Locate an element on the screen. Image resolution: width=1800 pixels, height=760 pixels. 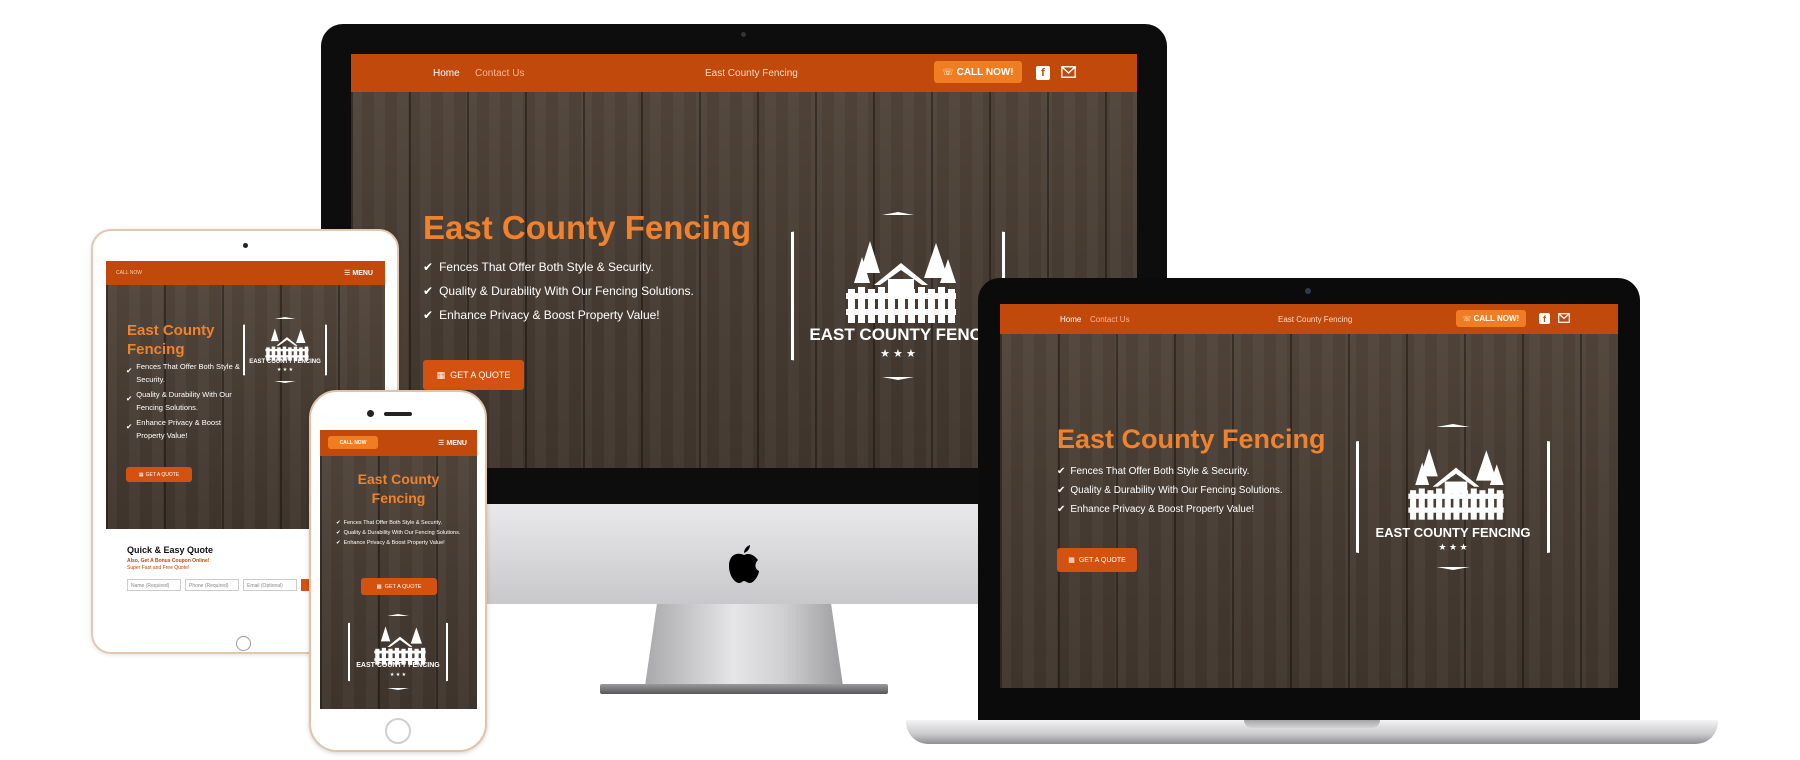
imac-stand-foot is located at coordinates (744, 689).